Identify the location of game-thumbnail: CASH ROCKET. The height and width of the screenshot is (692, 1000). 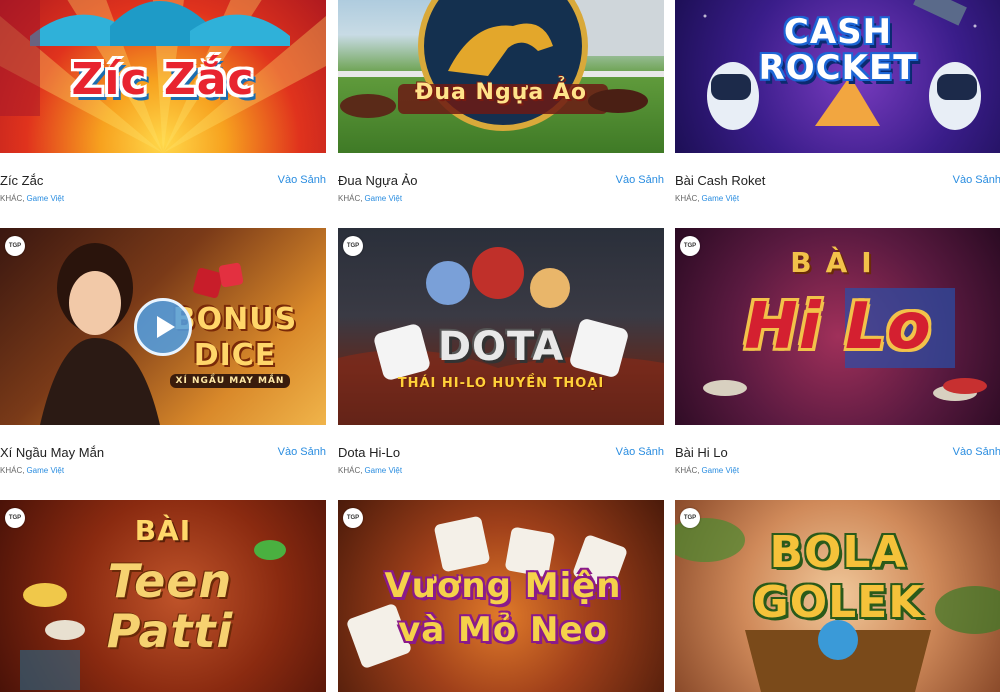
(837, 76).